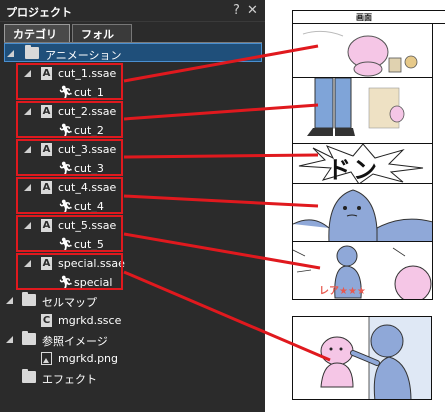  I want to click on storyboard-header-label: 画面, so click(364, 17).